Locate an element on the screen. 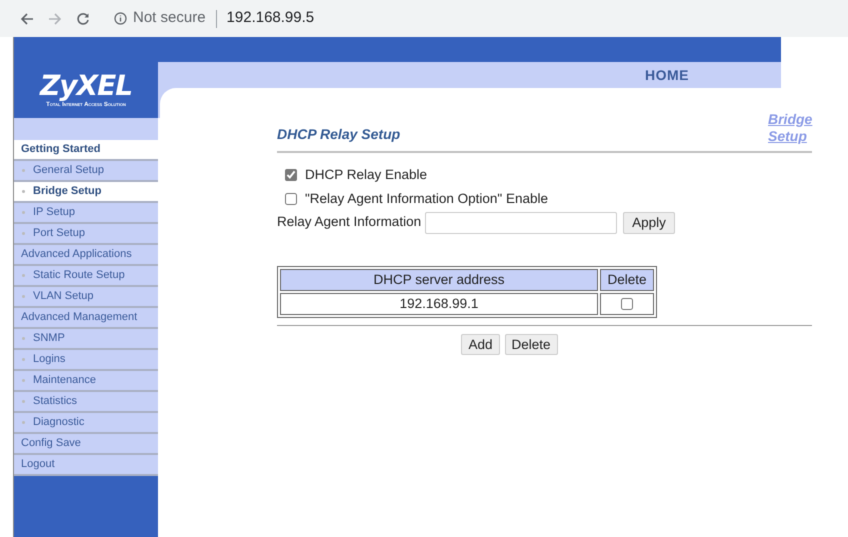  back-icon is located at coordinates (27, 19).